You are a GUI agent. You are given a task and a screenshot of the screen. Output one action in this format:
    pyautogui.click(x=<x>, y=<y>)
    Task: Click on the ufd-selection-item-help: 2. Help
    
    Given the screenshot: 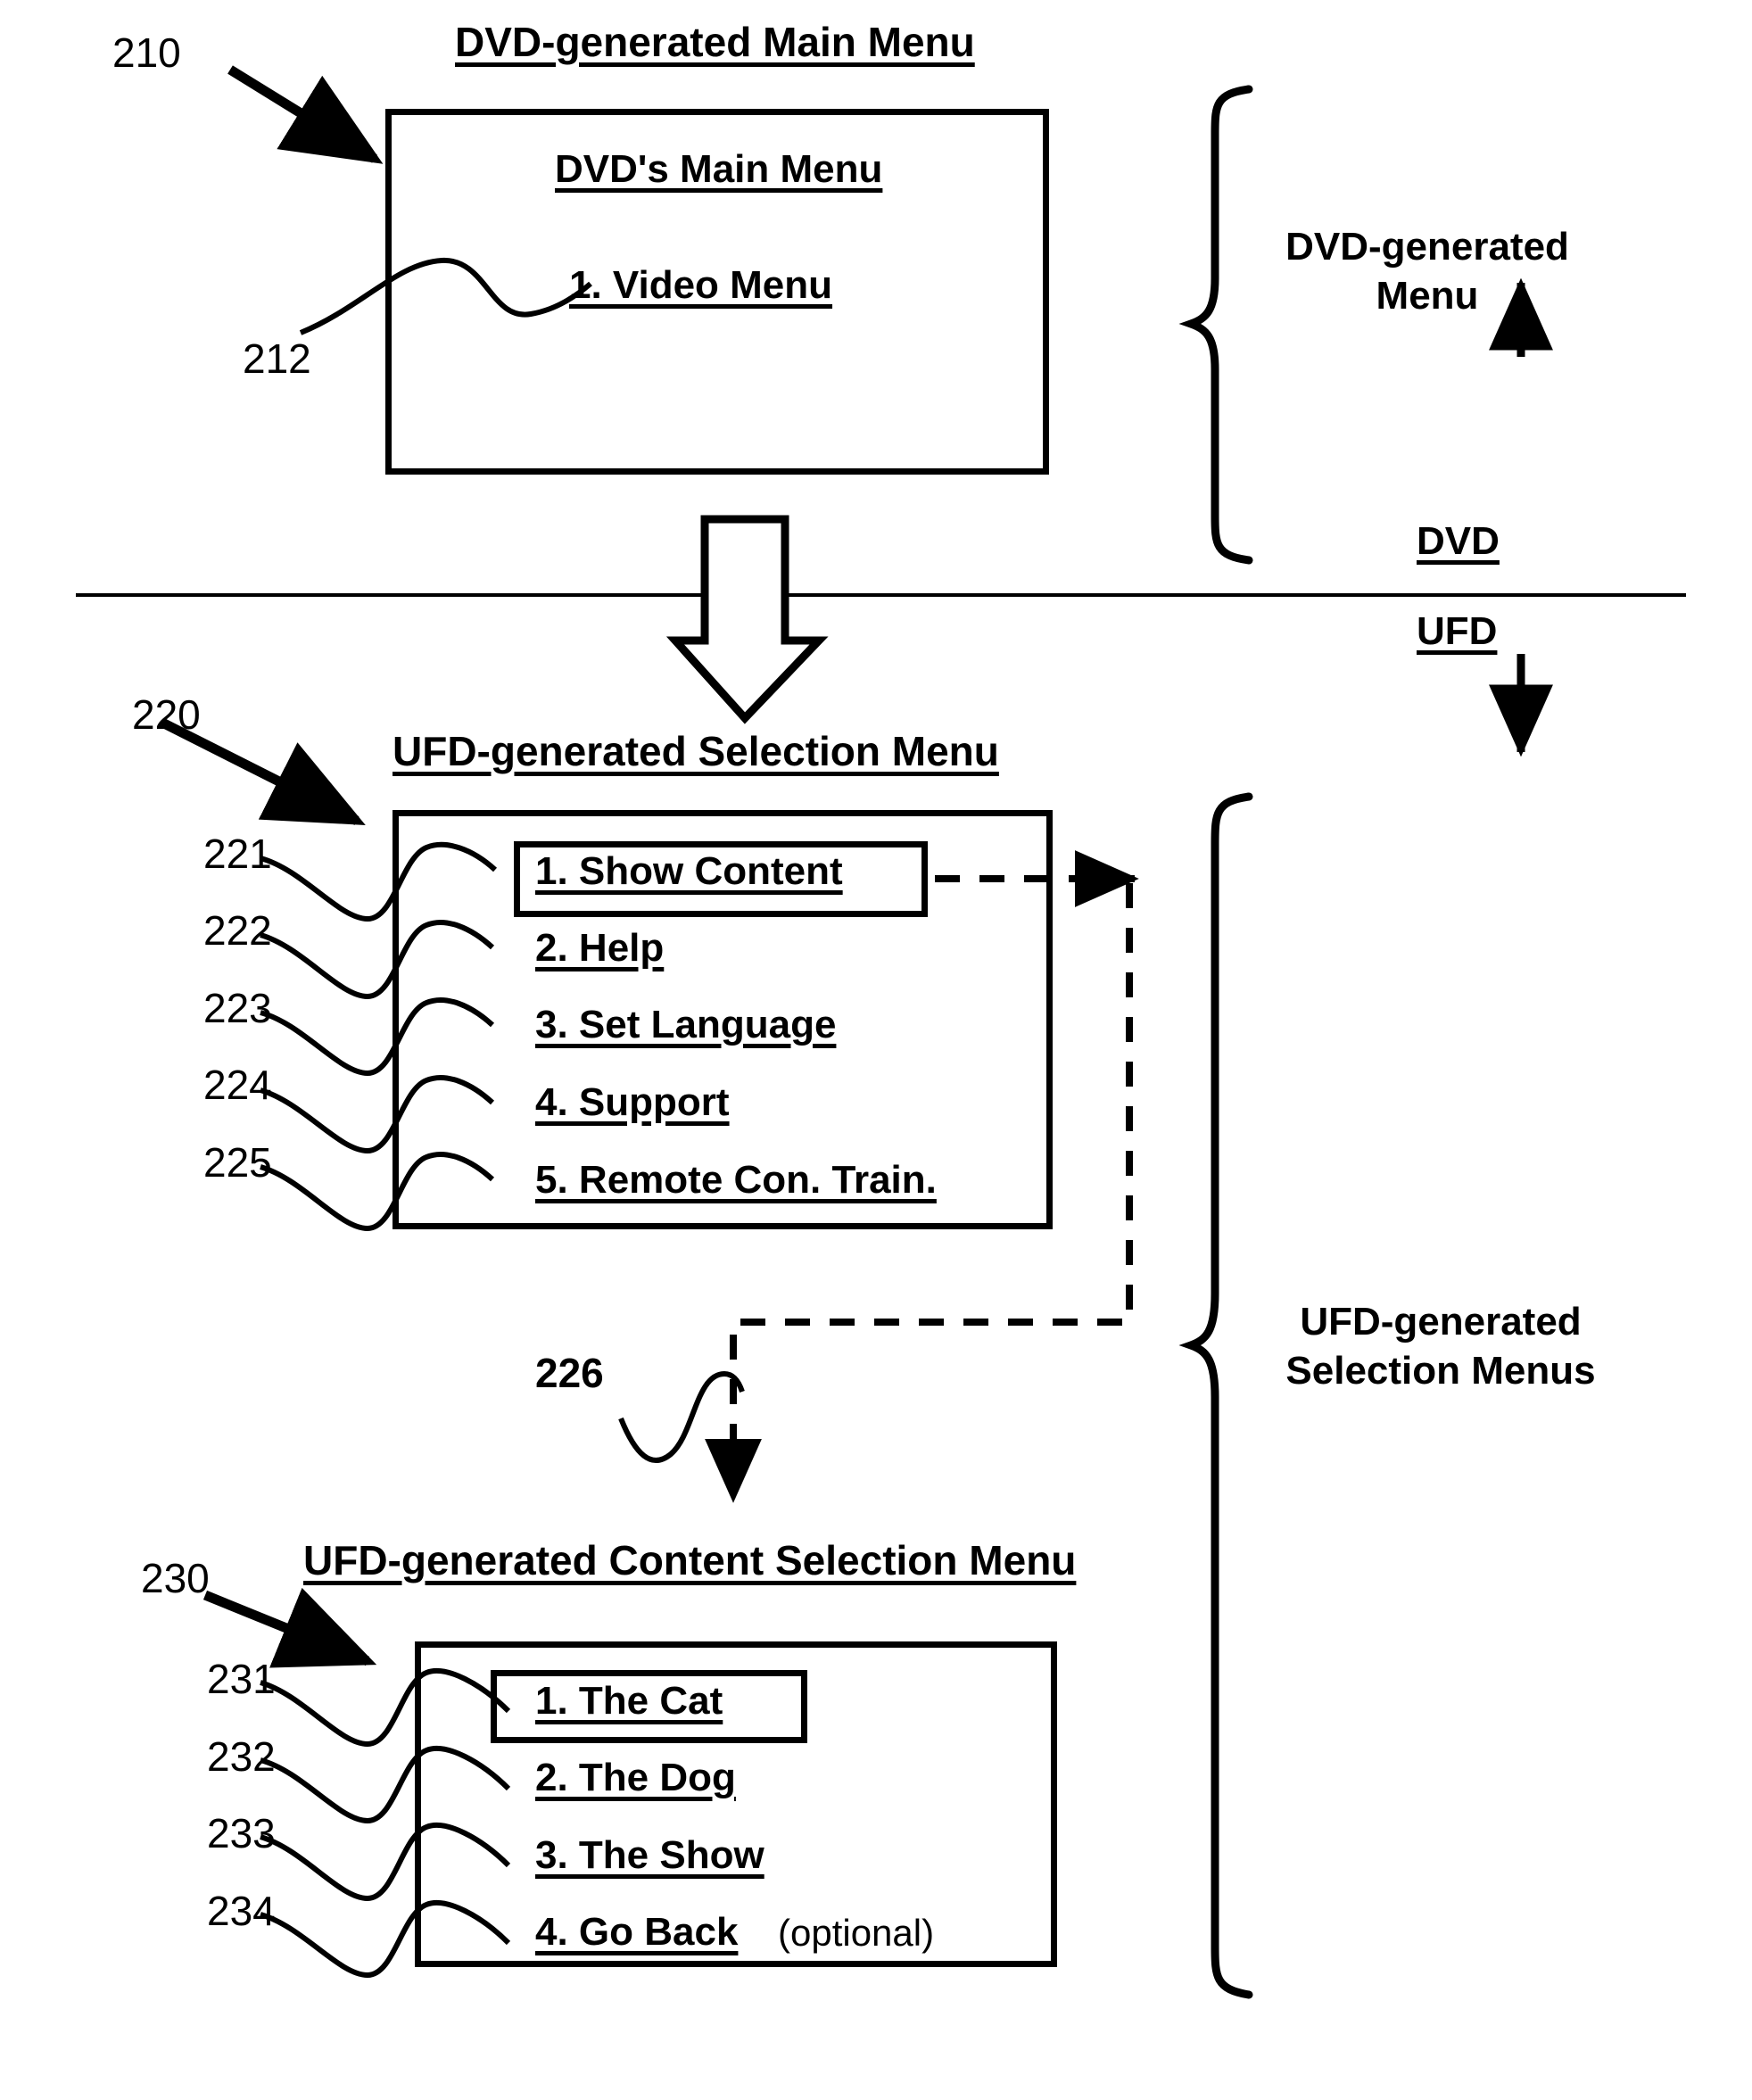 What is the action you would take?
    pyautogui.click(x=599, y=948)
    